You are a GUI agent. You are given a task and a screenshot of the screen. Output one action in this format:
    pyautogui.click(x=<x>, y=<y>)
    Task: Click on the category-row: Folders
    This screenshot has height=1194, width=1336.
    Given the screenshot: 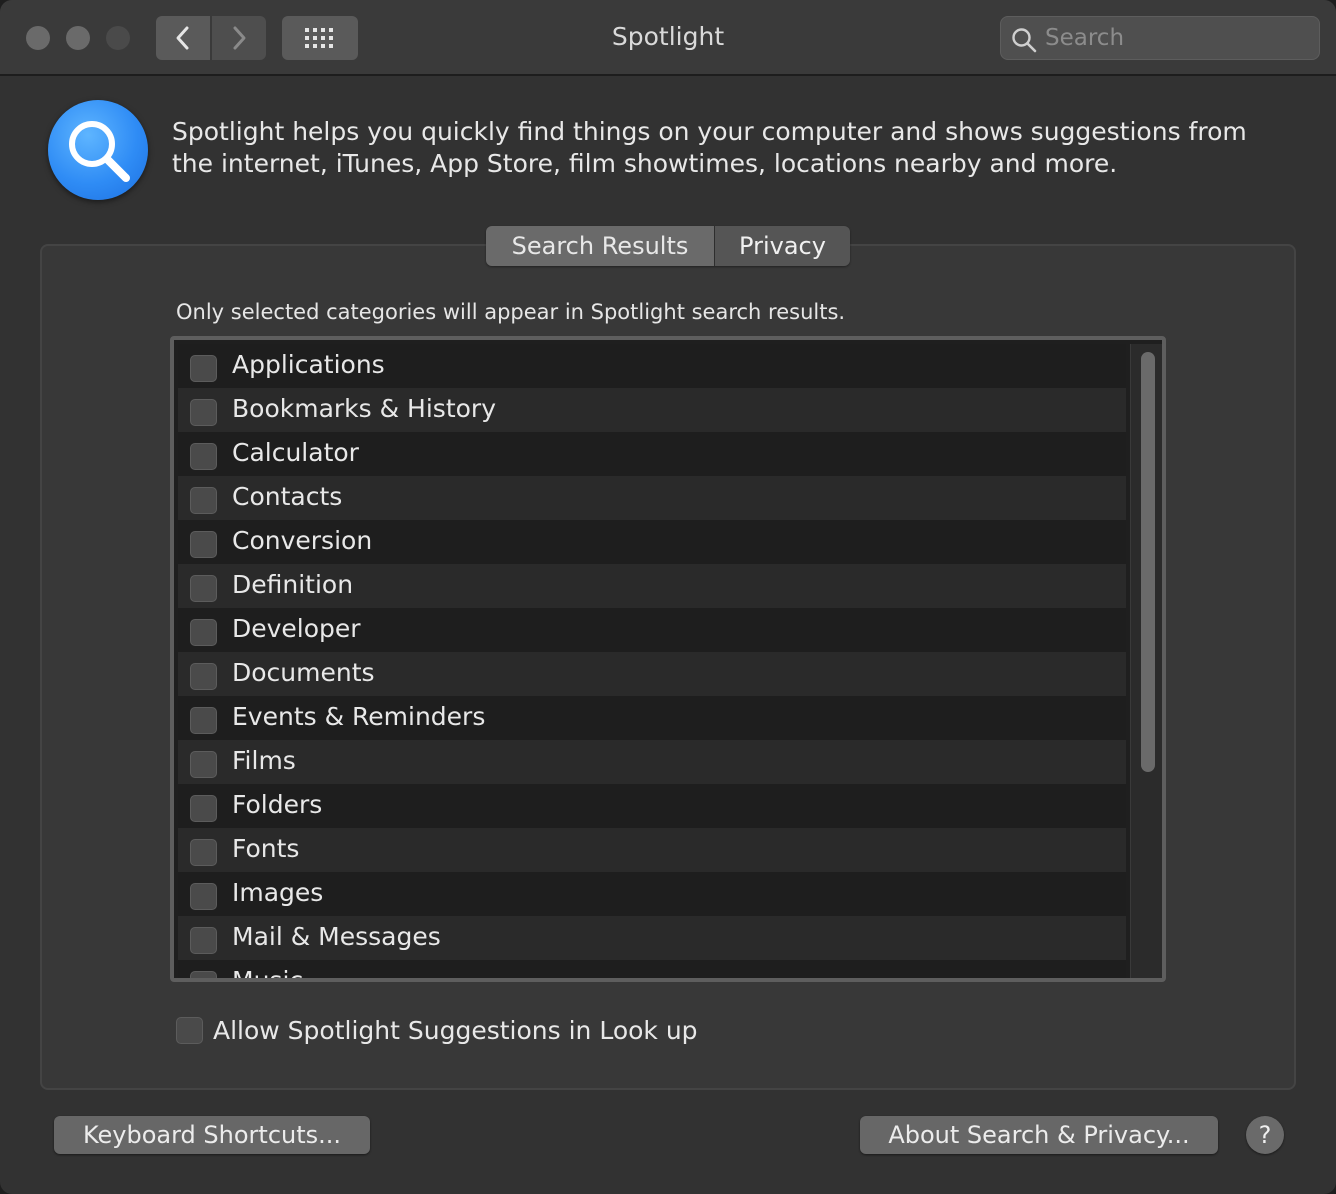 What is the action you would take?
    pyautogui.click(x=652, y=806)
    